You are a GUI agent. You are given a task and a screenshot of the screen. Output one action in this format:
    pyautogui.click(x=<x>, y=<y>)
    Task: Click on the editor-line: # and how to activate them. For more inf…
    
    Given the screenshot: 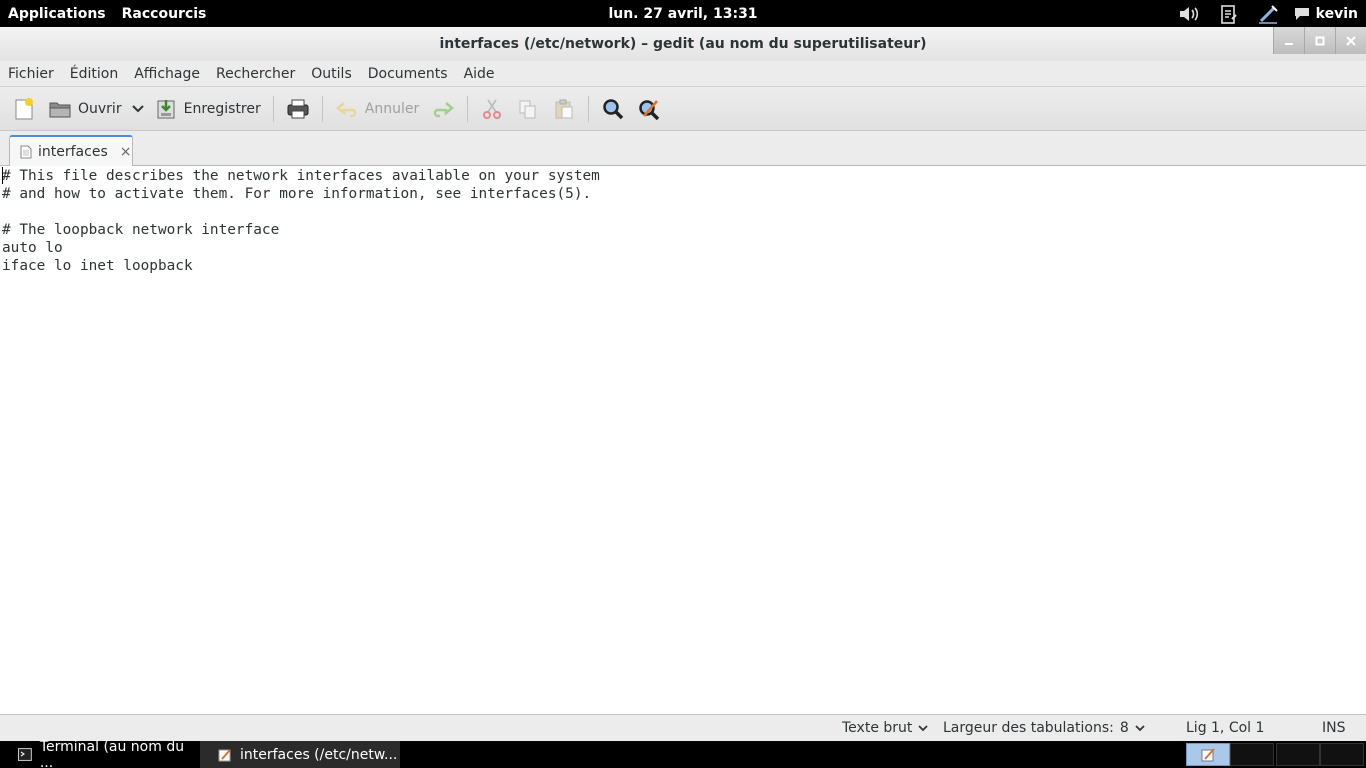 What is the action you would take?
    pyautogui.click(x=297, y=194)
    